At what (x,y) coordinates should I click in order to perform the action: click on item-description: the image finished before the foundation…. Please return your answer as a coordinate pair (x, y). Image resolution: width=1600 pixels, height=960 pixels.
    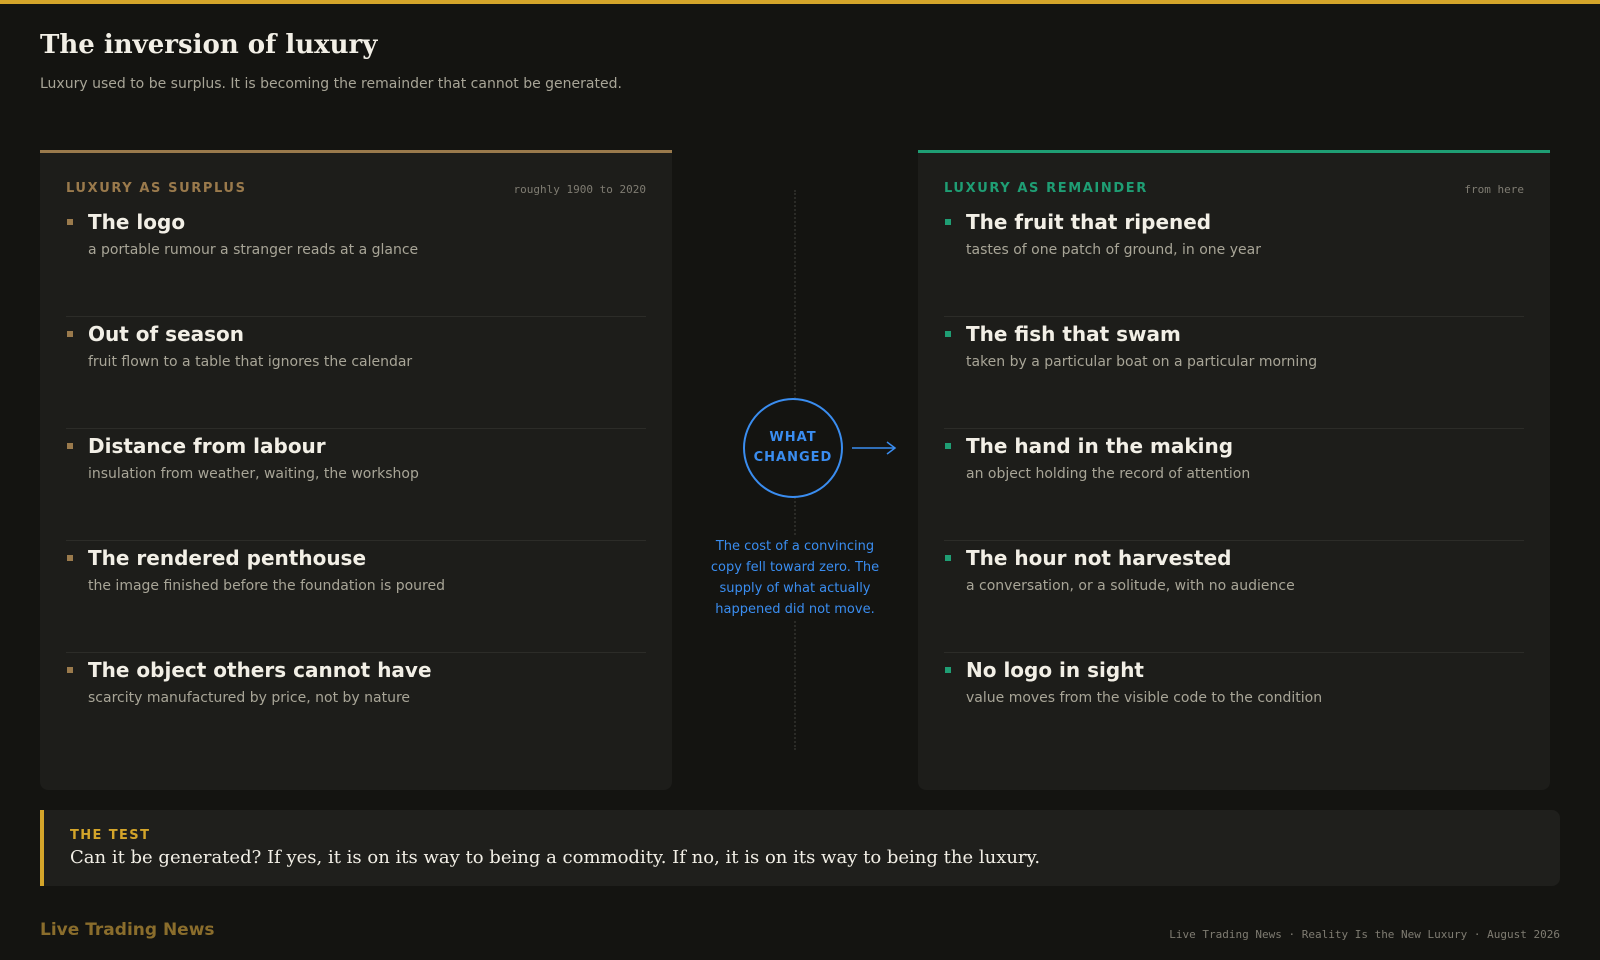
    Looking at the image, I should click on (266, 586).